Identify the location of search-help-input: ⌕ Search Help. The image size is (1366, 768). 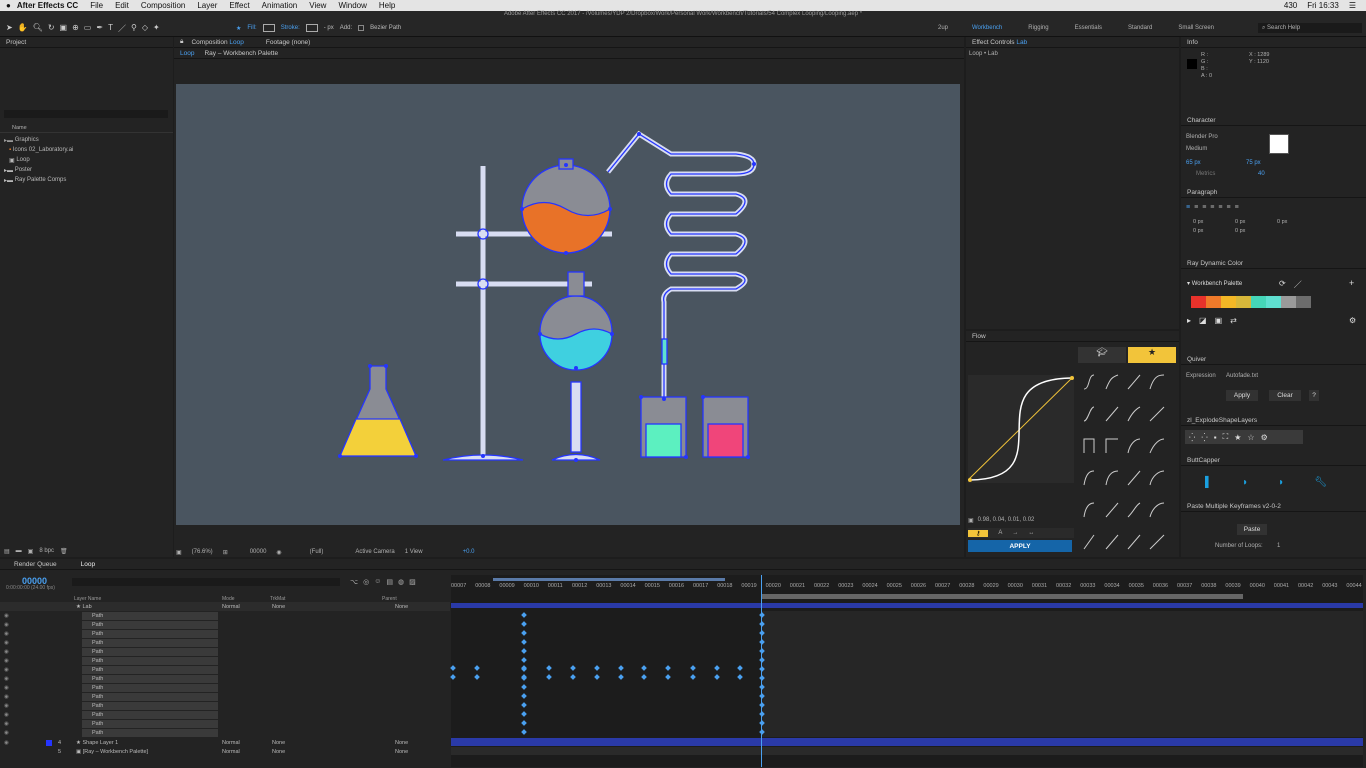
(1310, 28).